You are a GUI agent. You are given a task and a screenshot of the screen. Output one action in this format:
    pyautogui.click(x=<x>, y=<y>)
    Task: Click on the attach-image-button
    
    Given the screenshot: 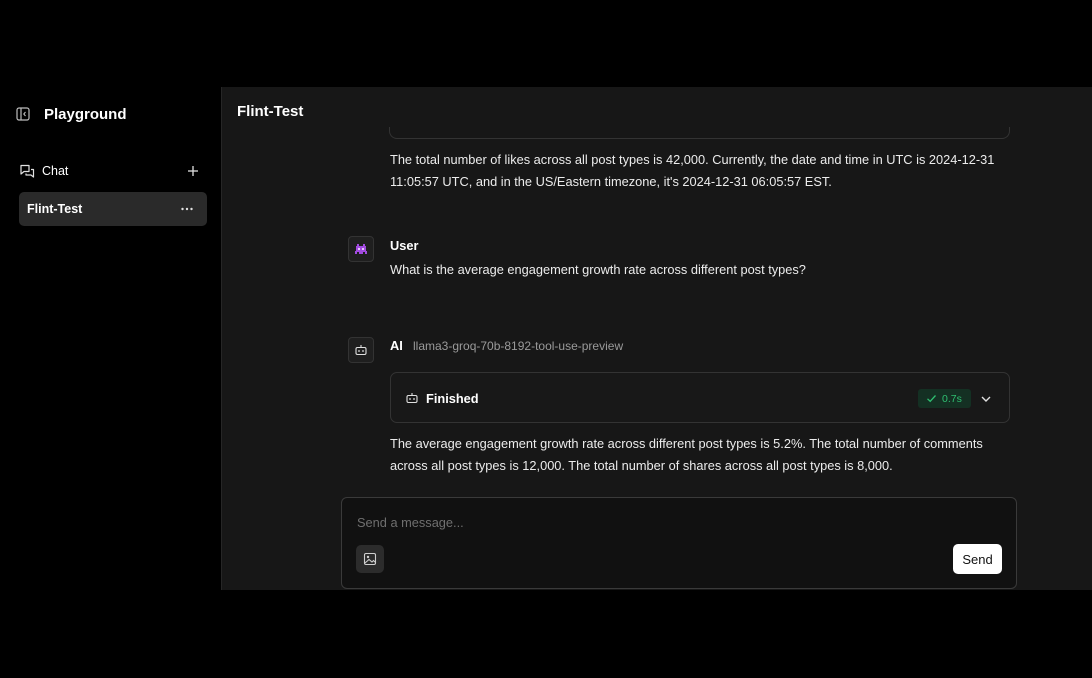 What is the action you would take?
    pyautogui.click(x=370, y=559)
    